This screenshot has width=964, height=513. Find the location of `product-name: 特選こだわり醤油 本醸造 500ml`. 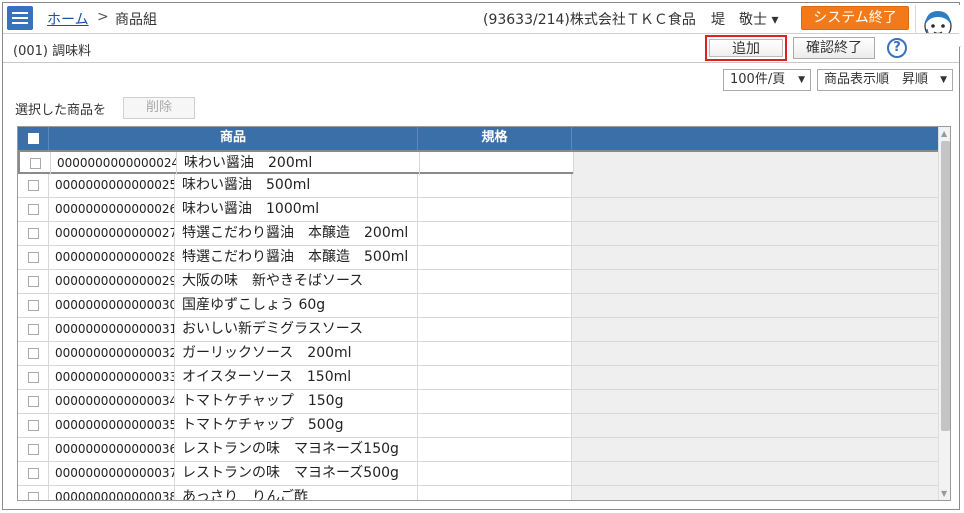

product-name: 特選こだわり醤油 本醸造 500ml is located at coordinates (296, 257).